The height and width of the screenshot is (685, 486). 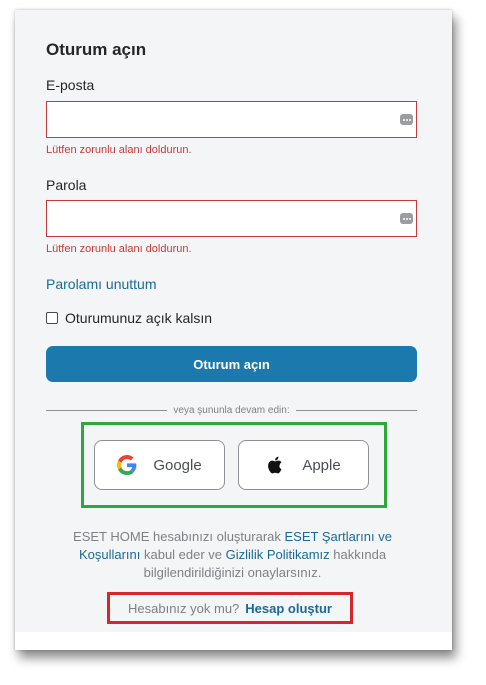 I want to click on terms-prefix: ESET HOME hesabınızı oluşturarak, so click(x=179, y=536).